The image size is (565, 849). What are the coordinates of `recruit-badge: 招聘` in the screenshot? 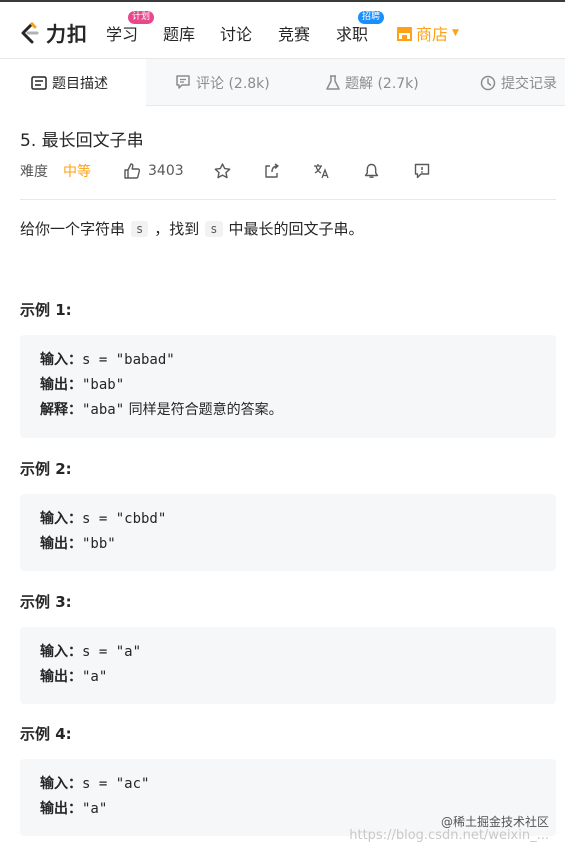 It's located at (371, 17).